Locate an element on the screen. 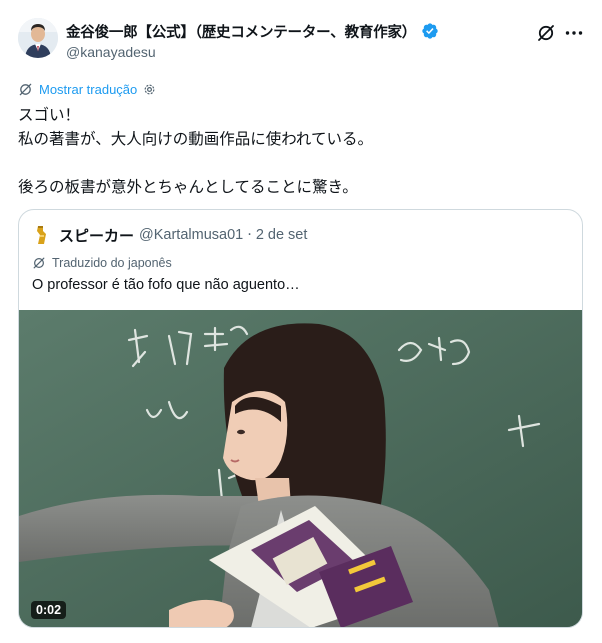  quoted-author-name: スピーカー is located at coordinates (96, 235).